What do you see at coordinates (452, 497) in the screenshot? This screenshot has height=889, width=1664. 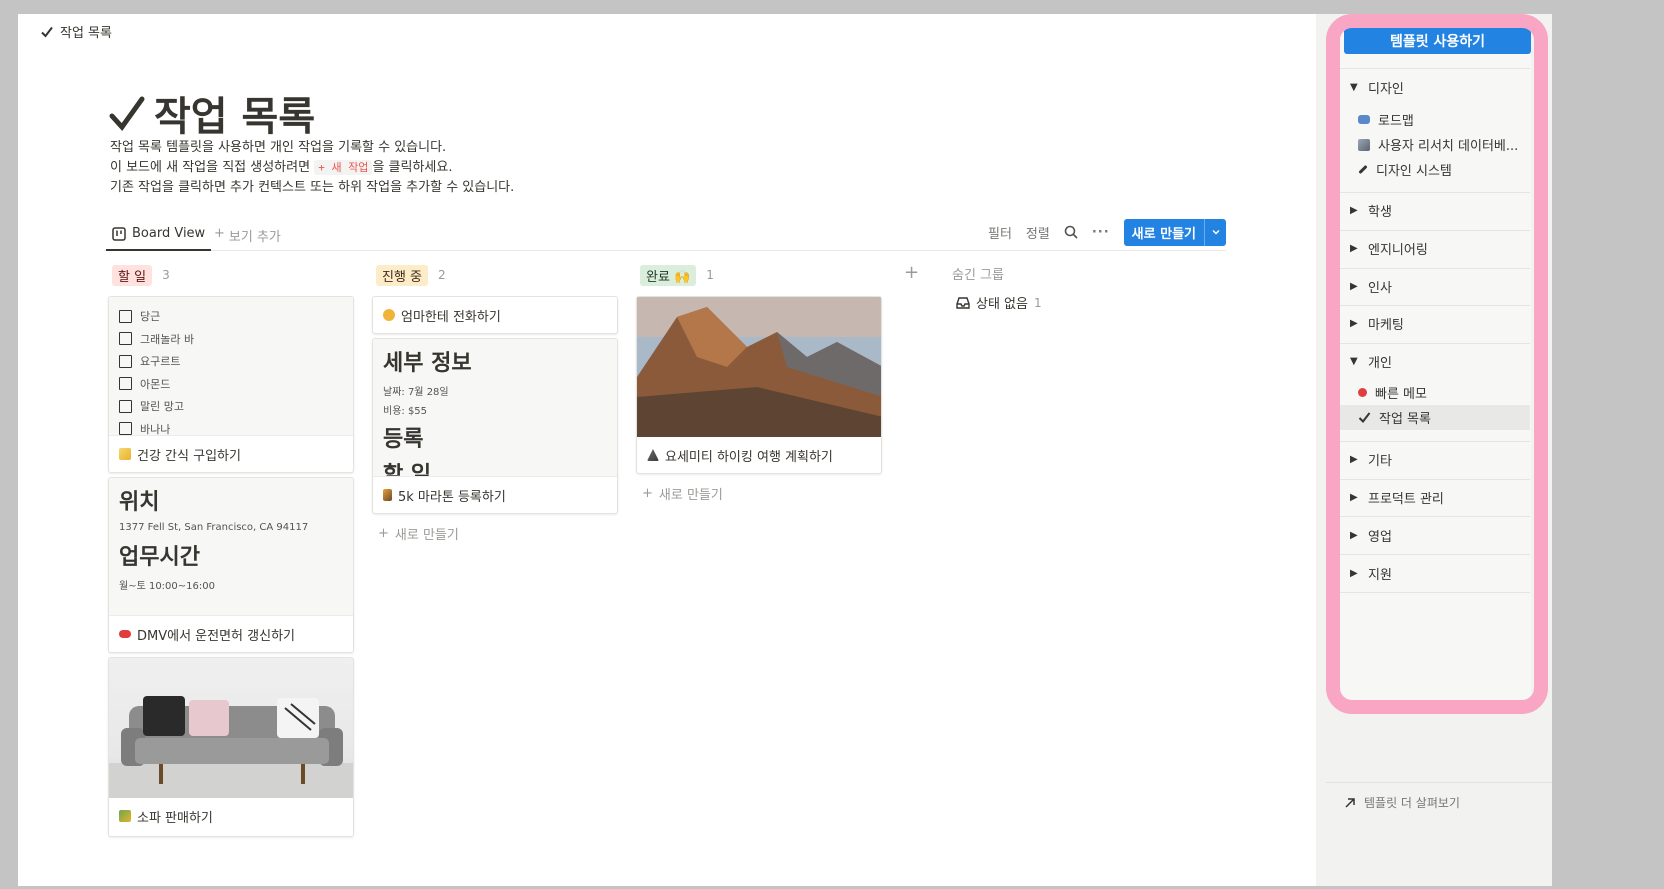 I see `card-title-text: 5k 마라톤 등록하기` at bounding box center [452, 497].